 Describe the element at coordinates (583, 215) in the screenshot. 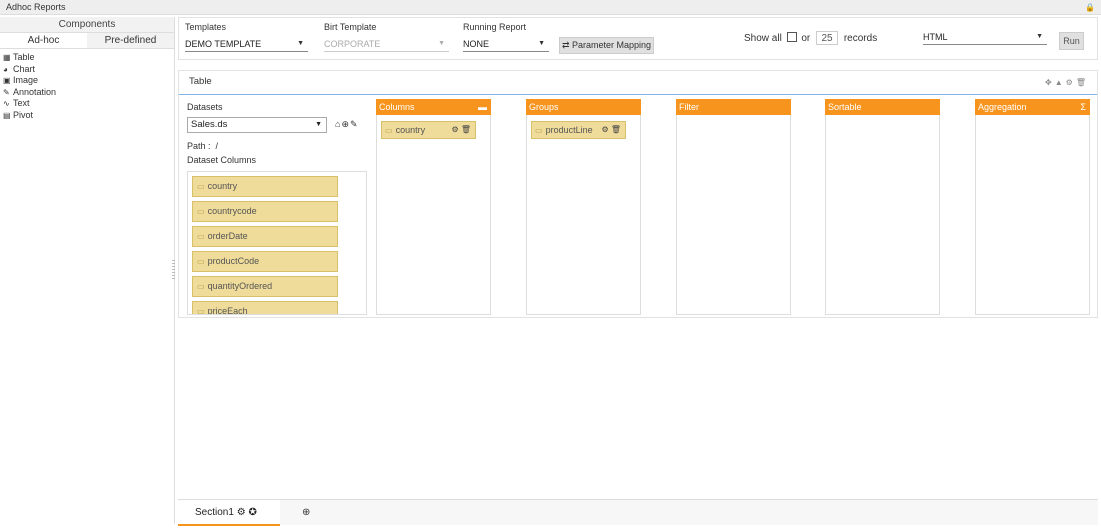

I see `groups-zone-body: ▭ productLine ⚙ 🗑` at that location.